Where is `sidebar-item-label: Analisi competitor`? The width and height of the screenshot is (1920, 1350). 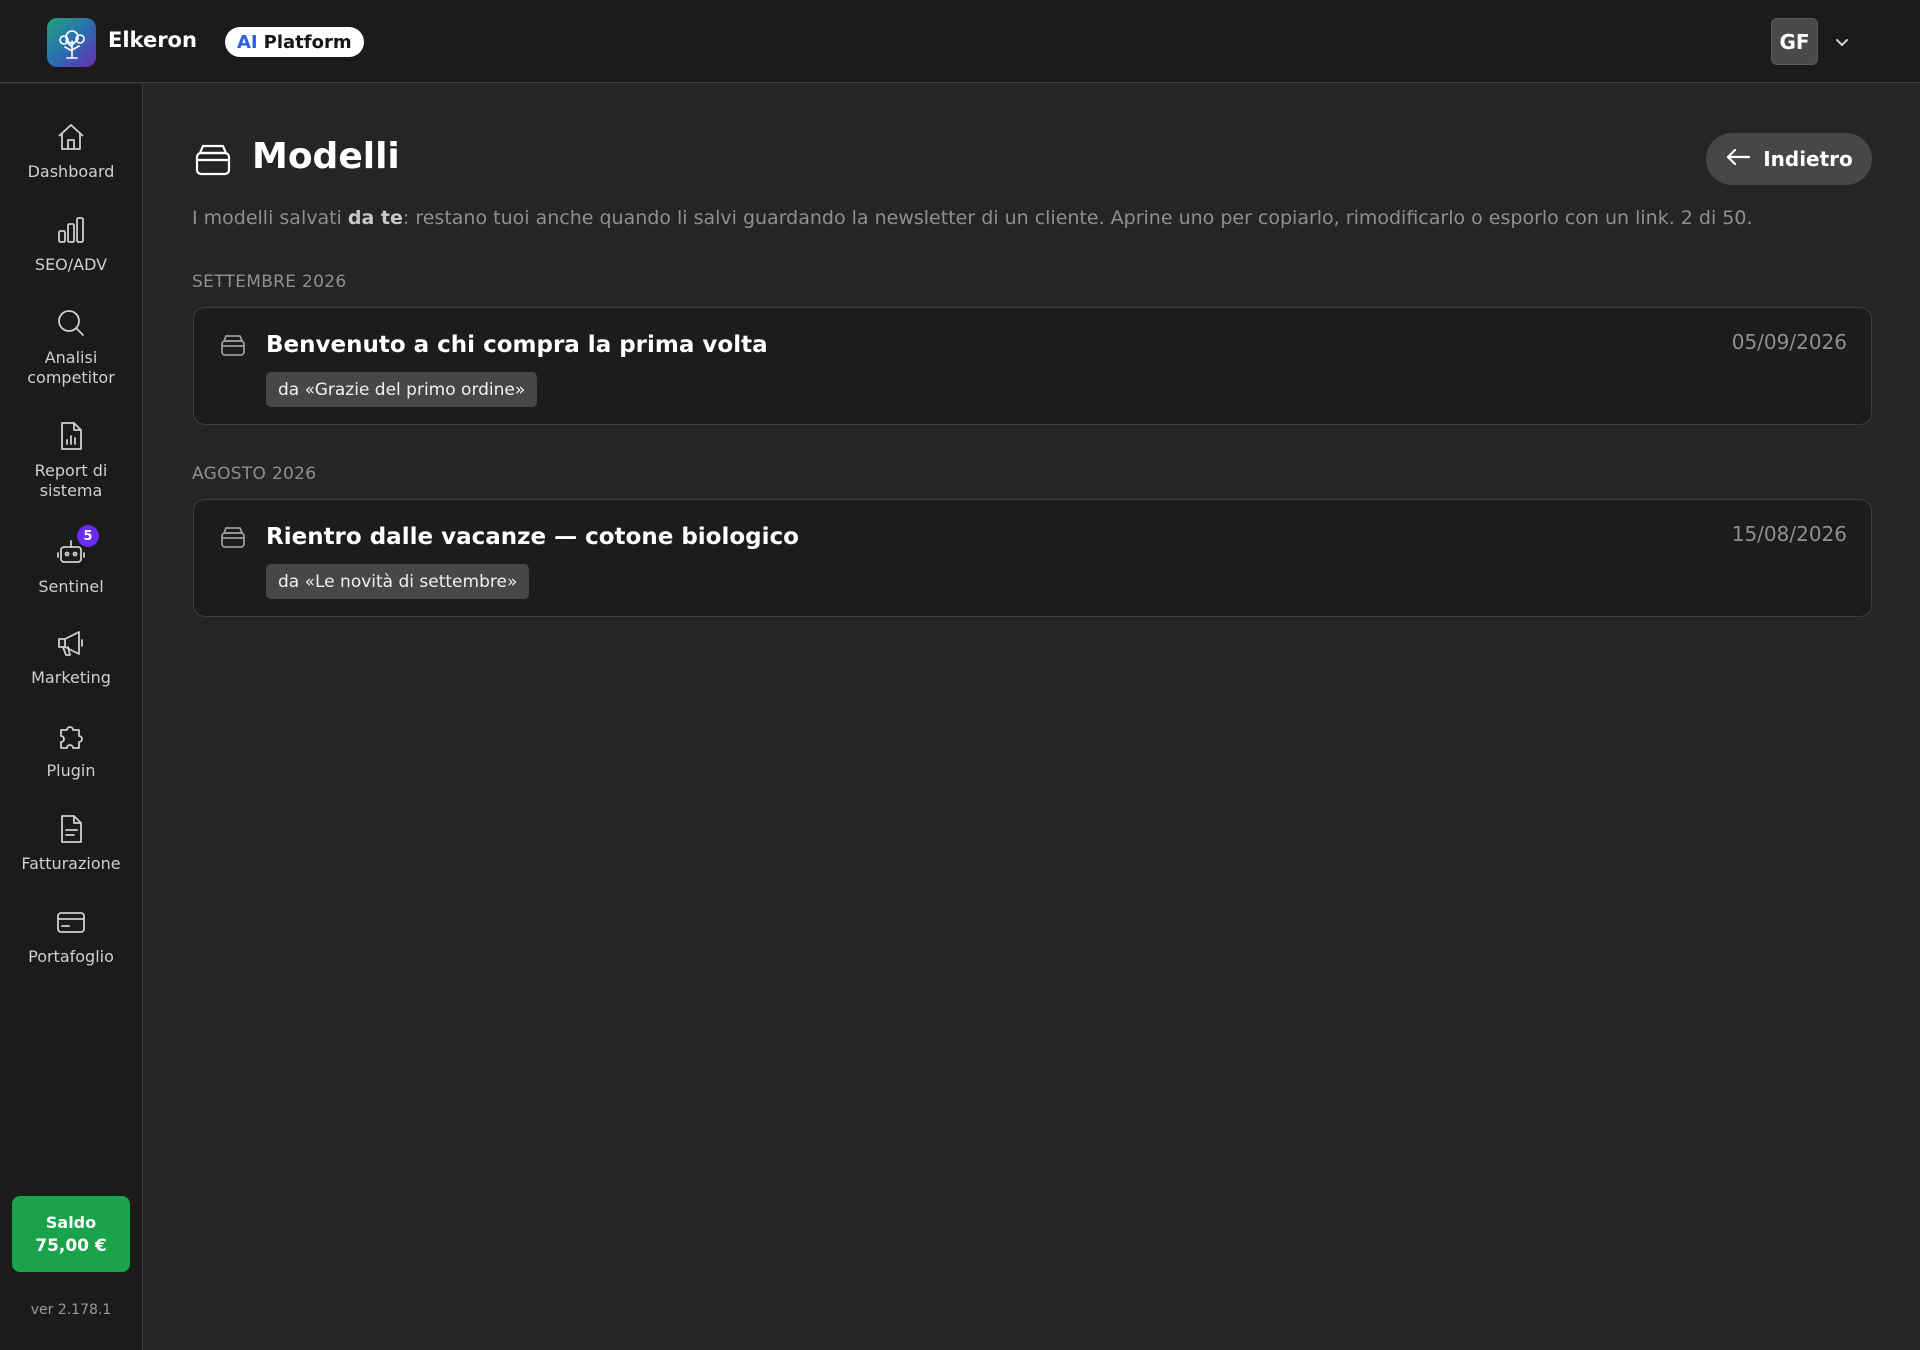 sidebar-item-label: Analisi competitor is located at coordinates (71, 367).